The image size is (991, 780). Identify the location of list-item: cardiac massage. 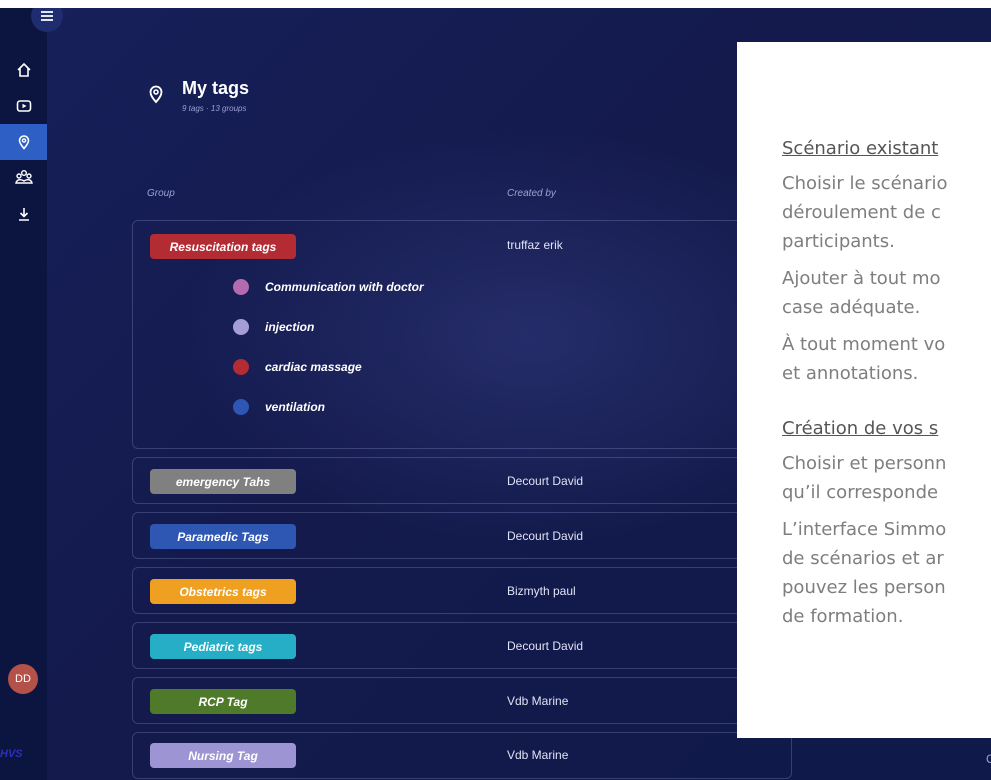
(297, 367).